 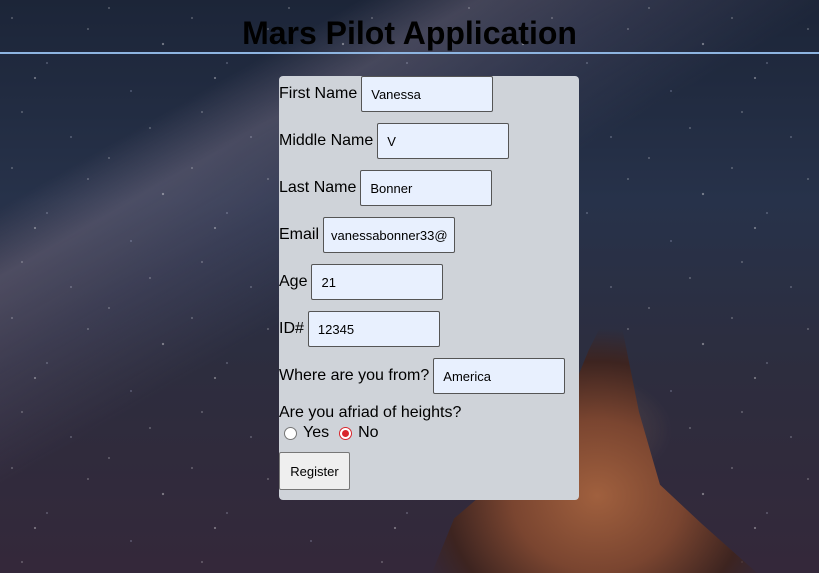 I want to click on id-input, so click(x=373, y=329).